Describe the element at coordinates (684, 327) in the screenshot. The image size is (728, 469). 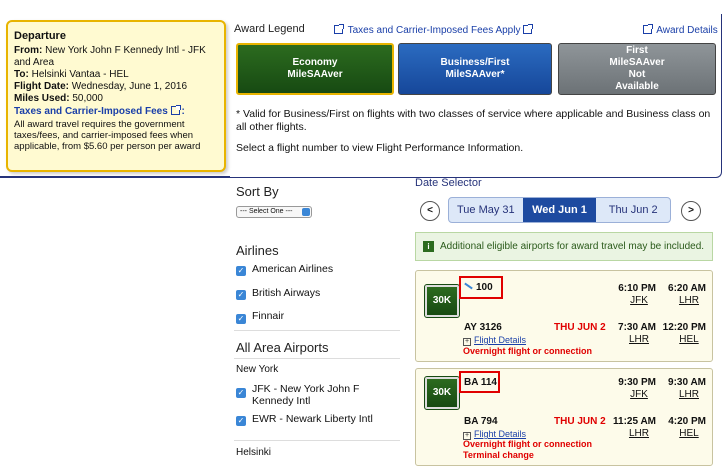
I see `arrive-time: 12:20 PM` at that location.